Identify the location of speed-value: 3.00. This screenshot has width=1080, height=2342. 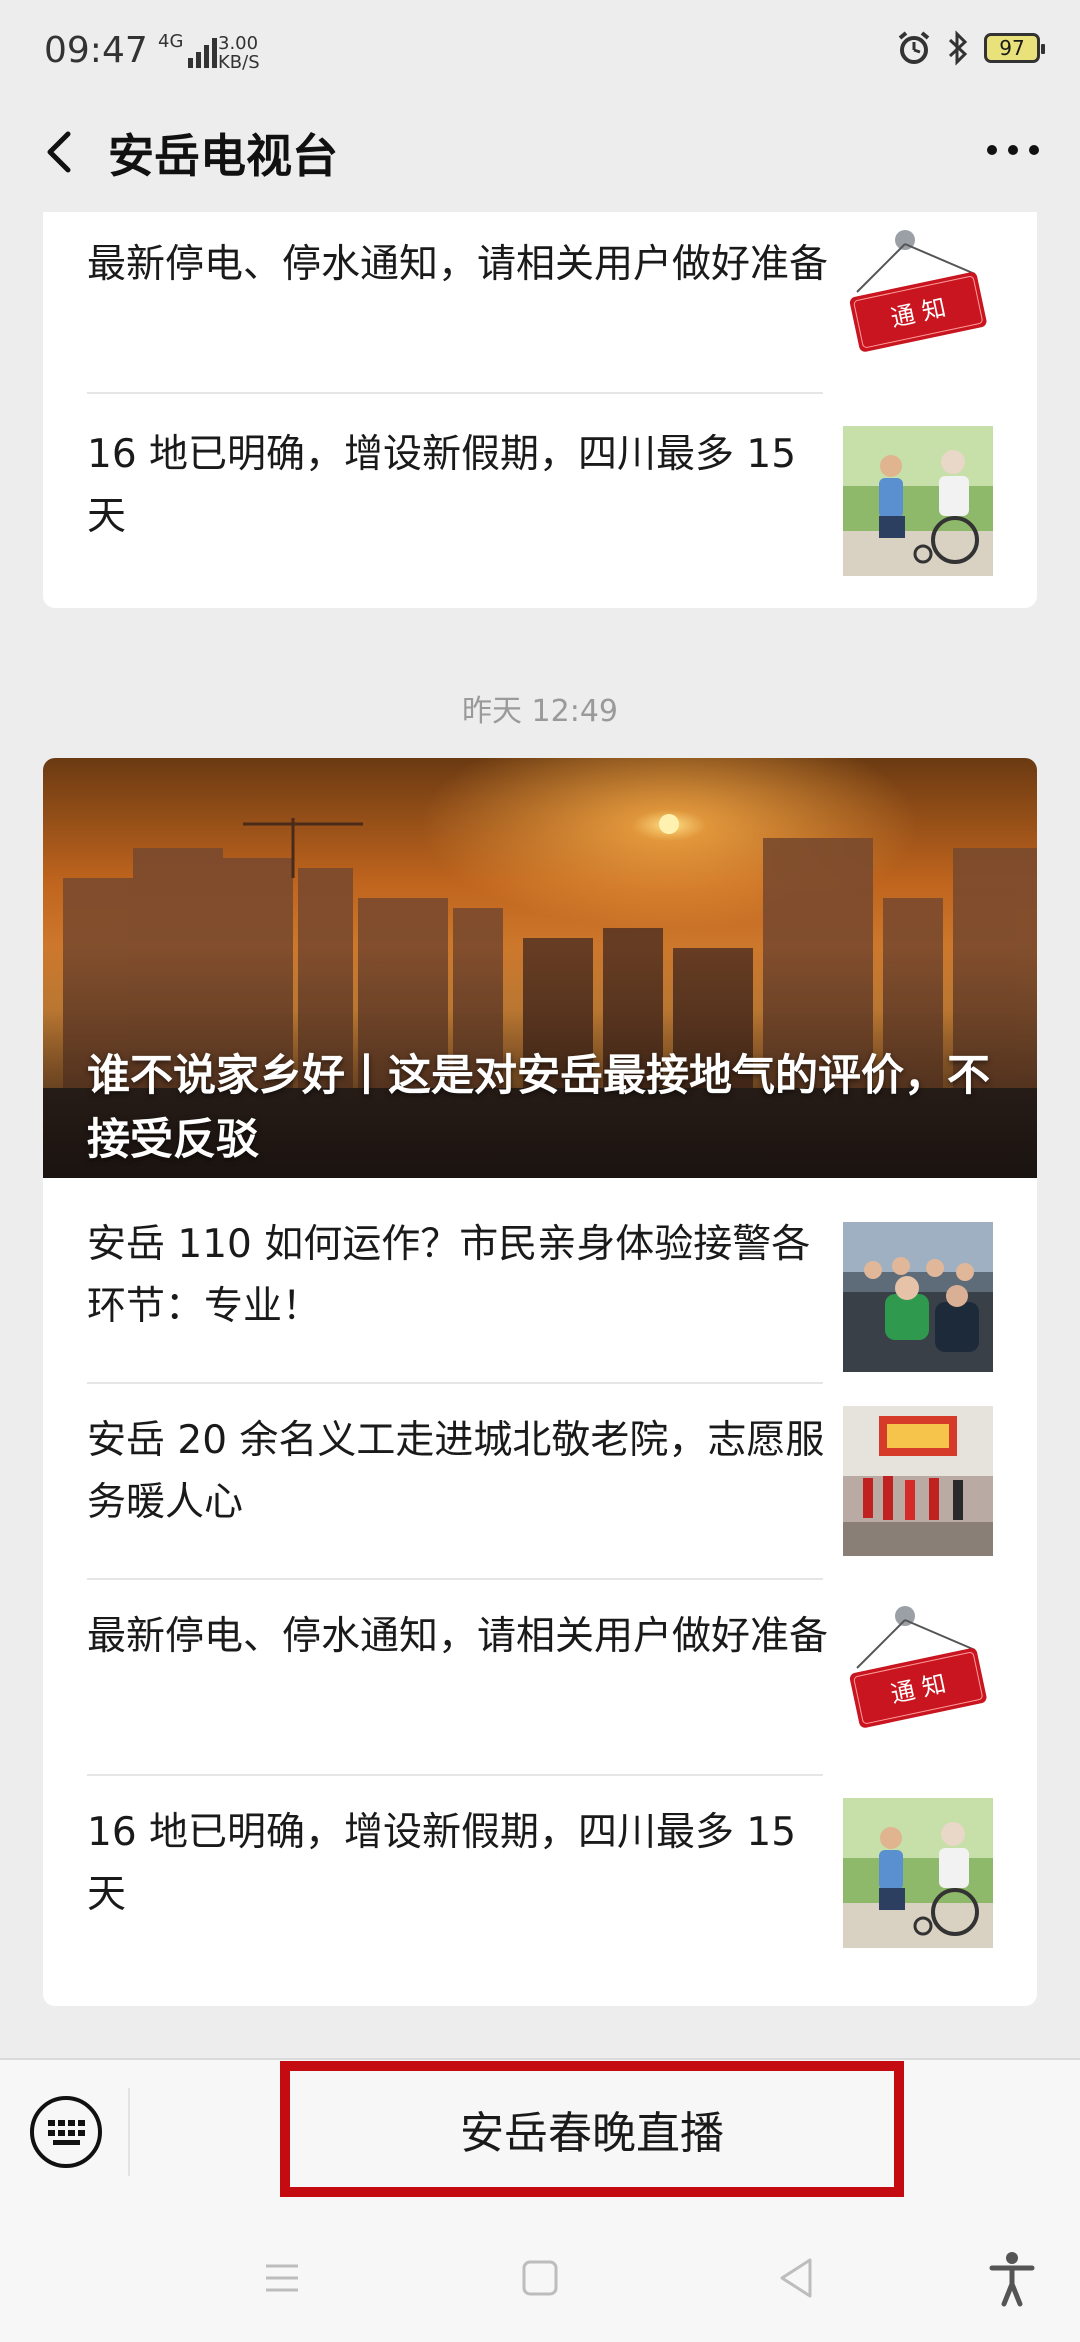
(238, 43).